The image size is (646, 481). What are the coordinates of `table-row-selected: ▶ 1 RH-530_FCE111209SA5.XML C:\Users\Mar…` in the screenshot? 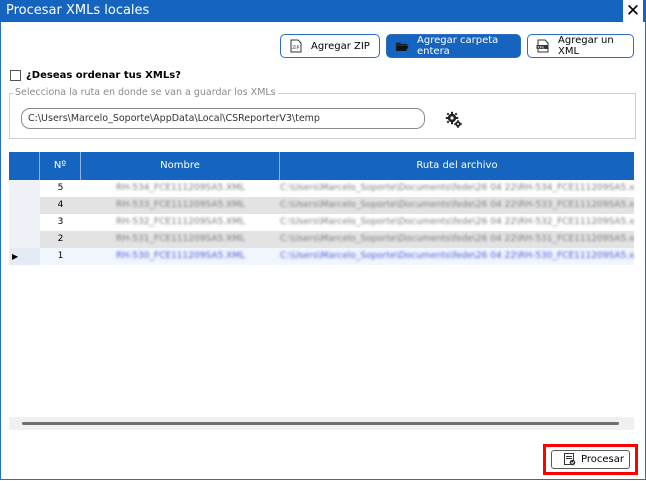 It's located at (321, 256).